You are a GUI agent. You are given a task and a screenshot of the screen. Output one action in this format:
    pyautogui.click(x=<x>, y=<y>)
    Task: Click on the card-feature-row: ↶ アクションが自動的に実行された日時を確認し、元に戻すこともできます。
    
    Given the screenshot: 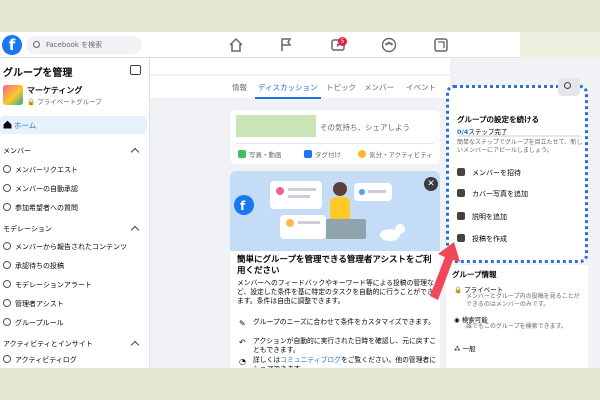 What is the action you would take?
    pyautogui.click(x=338, y=345)
    